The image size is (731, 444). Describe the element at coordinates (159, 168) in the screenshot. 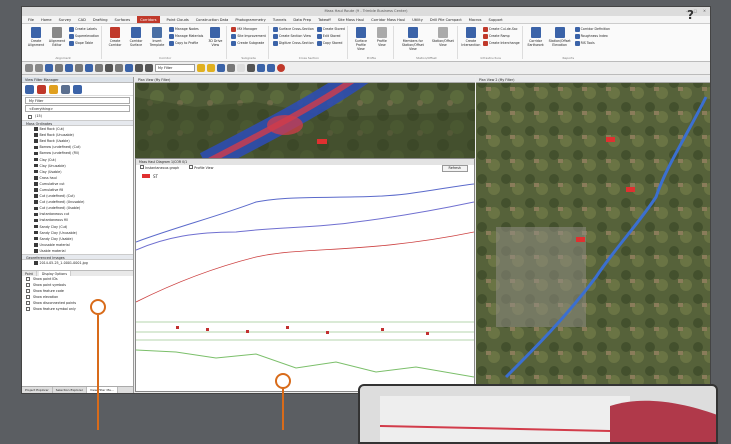

I see `instantaneous-graph-option: Instantaneous graph` at that location.